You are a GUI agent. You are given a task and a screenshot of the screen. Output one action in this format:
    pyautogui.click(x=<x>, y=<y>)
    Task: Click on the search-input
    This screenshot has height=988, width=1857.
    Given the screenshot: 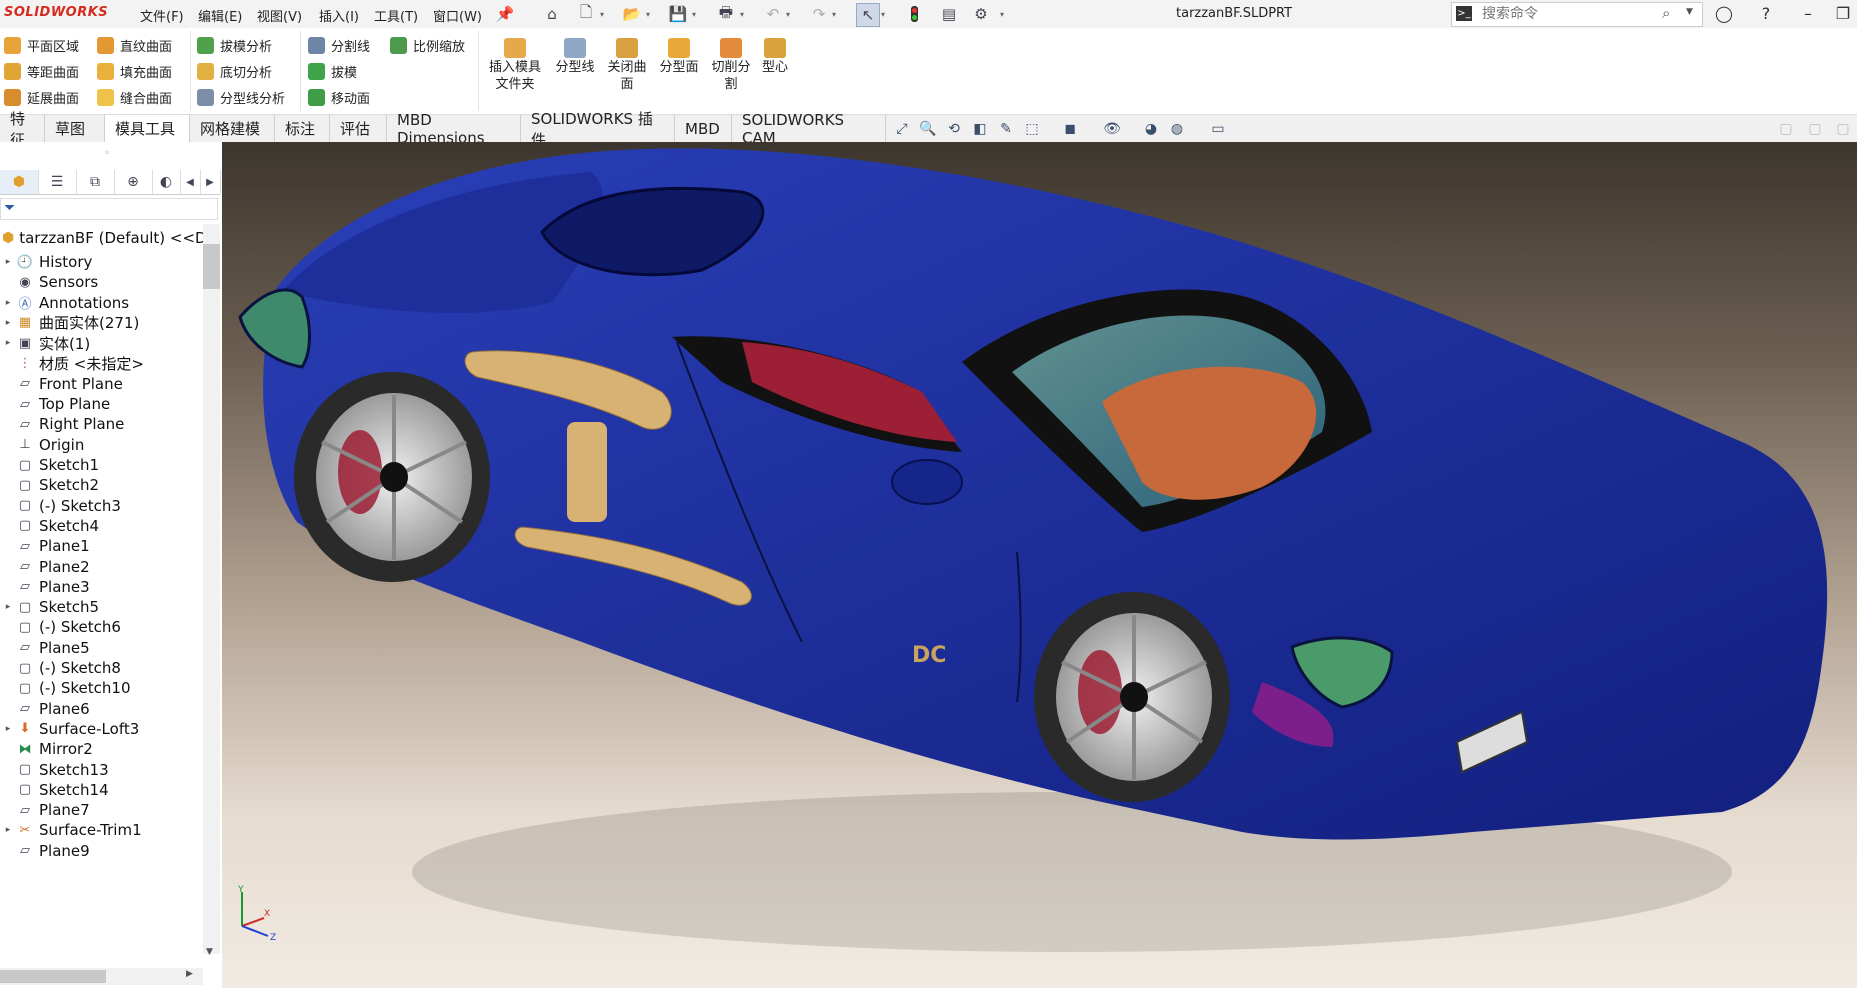 What is the action you would take?
    pyautogui.click(x=1572, y=14)
    